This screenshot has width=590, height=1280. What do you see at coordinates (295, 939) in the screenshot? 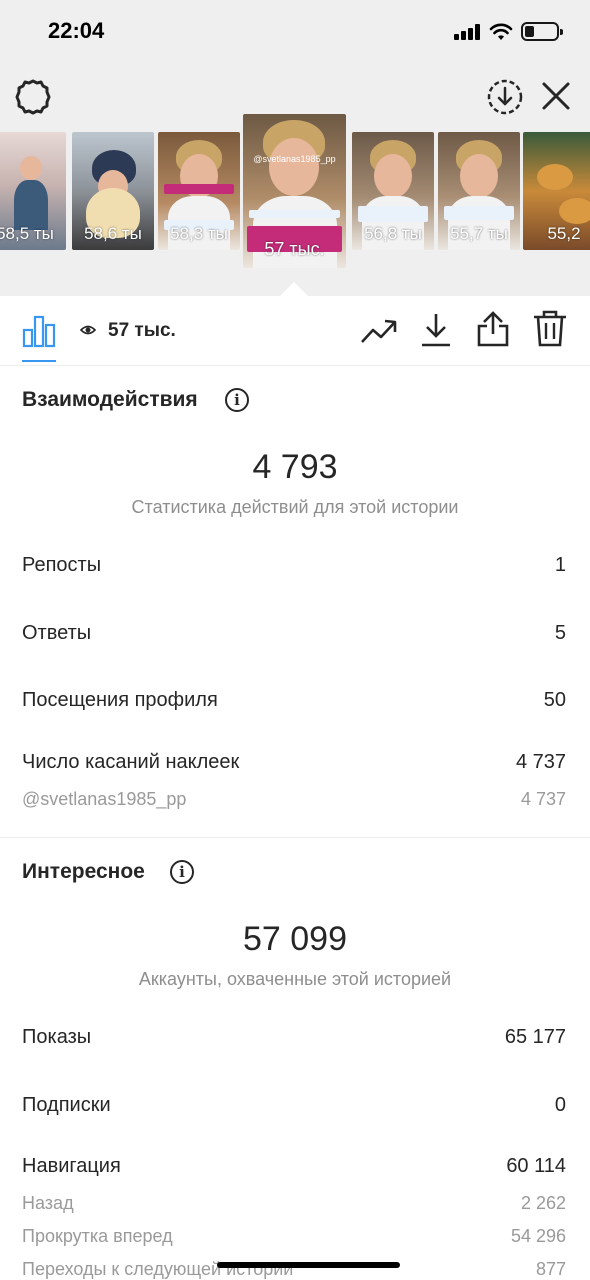
I see `discovery-total: 57 099` at bounding box center [295, 939].